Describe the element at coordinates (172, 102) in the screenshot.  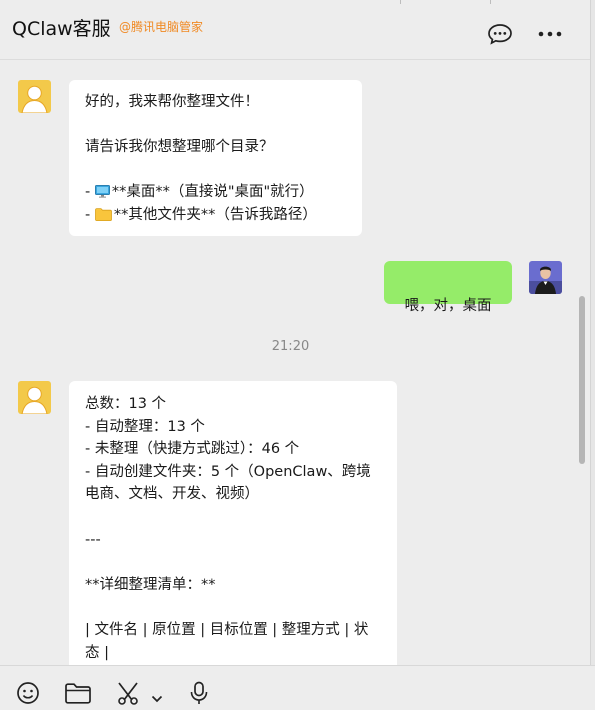
I see `message-text: 好的，我来帮你整理文件！` at that location.